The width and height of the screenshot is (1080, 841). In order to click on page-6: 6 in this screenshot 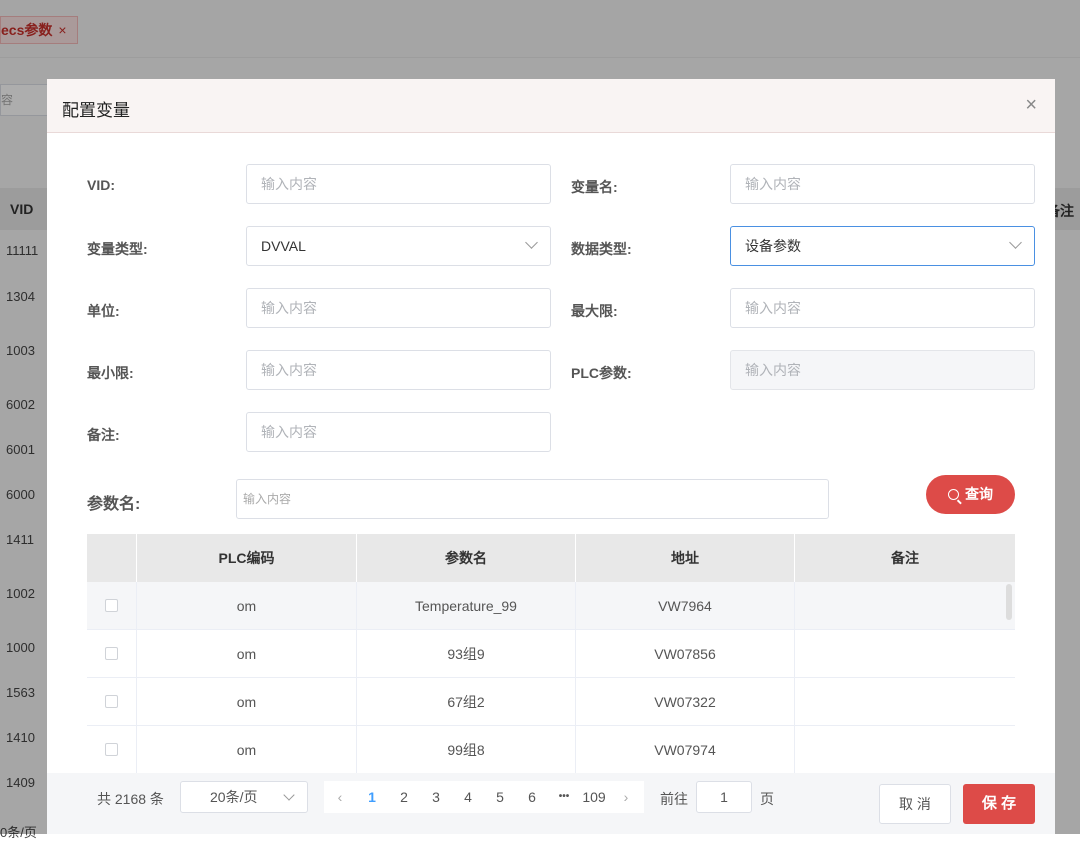, I will do `click(532, 797)`.